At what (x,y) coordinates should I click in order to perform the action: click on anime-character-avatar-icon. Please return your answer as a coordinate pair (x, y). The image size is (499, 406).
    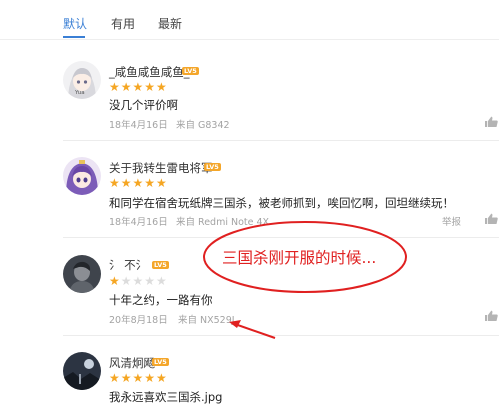
    Looking at the image, I should click on (82, 176).